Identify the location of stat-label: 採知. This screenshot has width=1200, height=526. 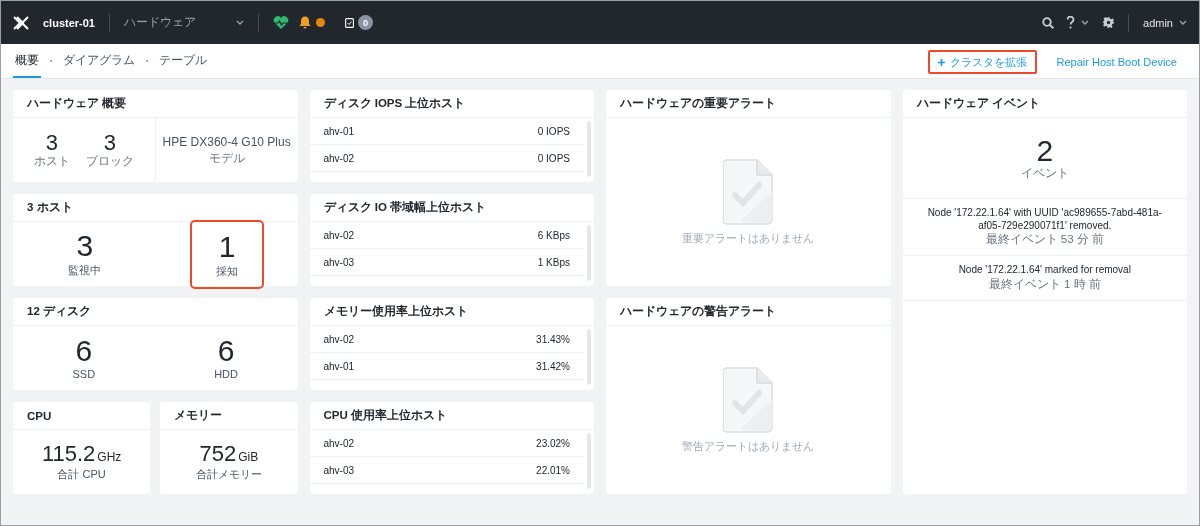
(227, 271).